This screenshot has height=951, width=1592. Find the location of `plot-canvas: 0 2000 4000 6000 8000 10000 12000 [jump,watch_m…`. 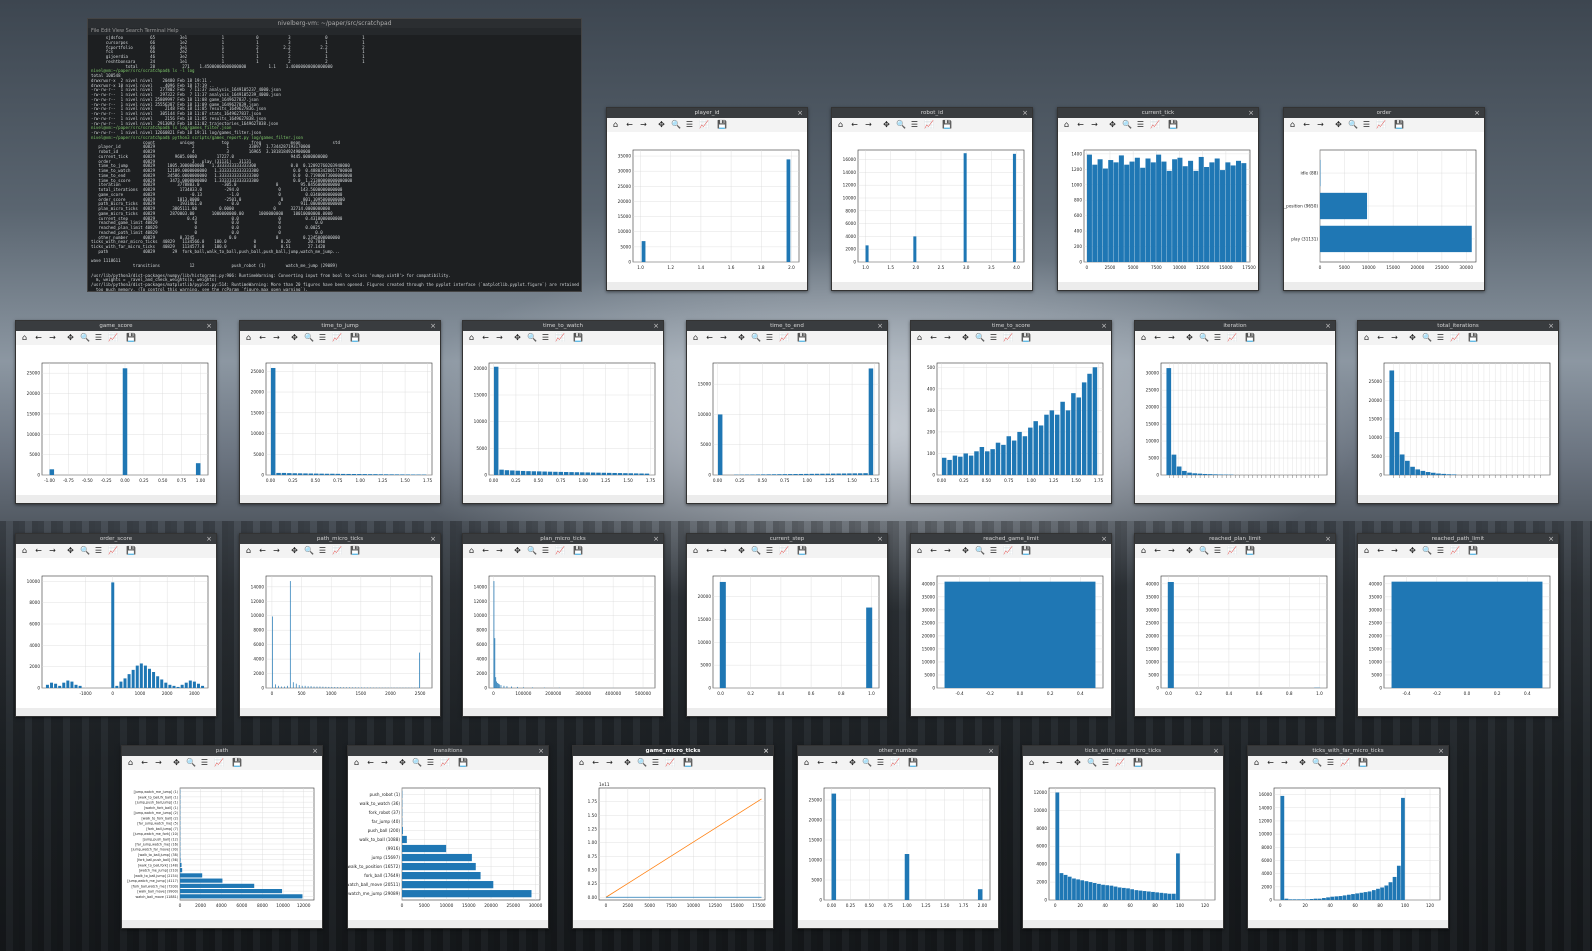

plot-canvas: 0 2000 4000 6000 8000 10000 12000 [jump,watch_m… is located at coordinates (222, 845).